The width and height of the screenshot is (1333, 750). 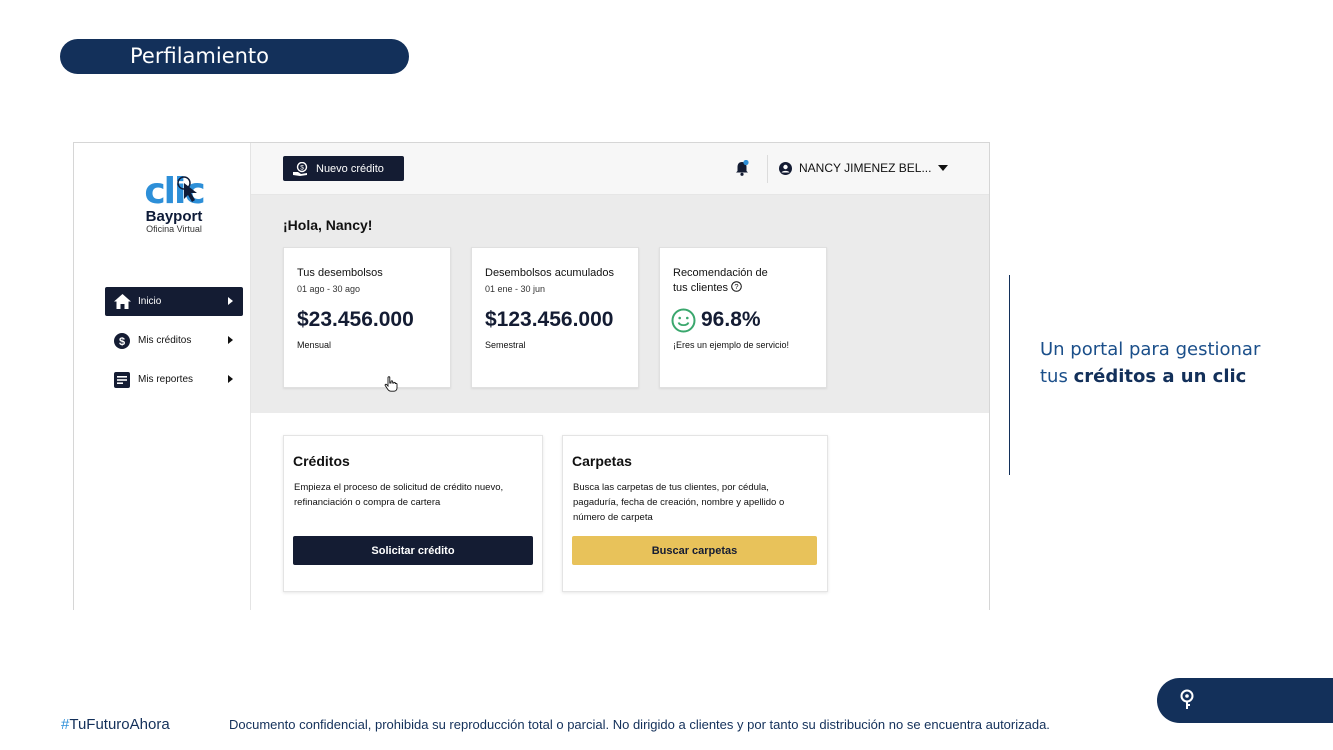 What do you see at coordinates (329, 289) in the screenshot?
I see `stat-subtitle: 01 ago - 30 ago` at bounding box center [329, 289].